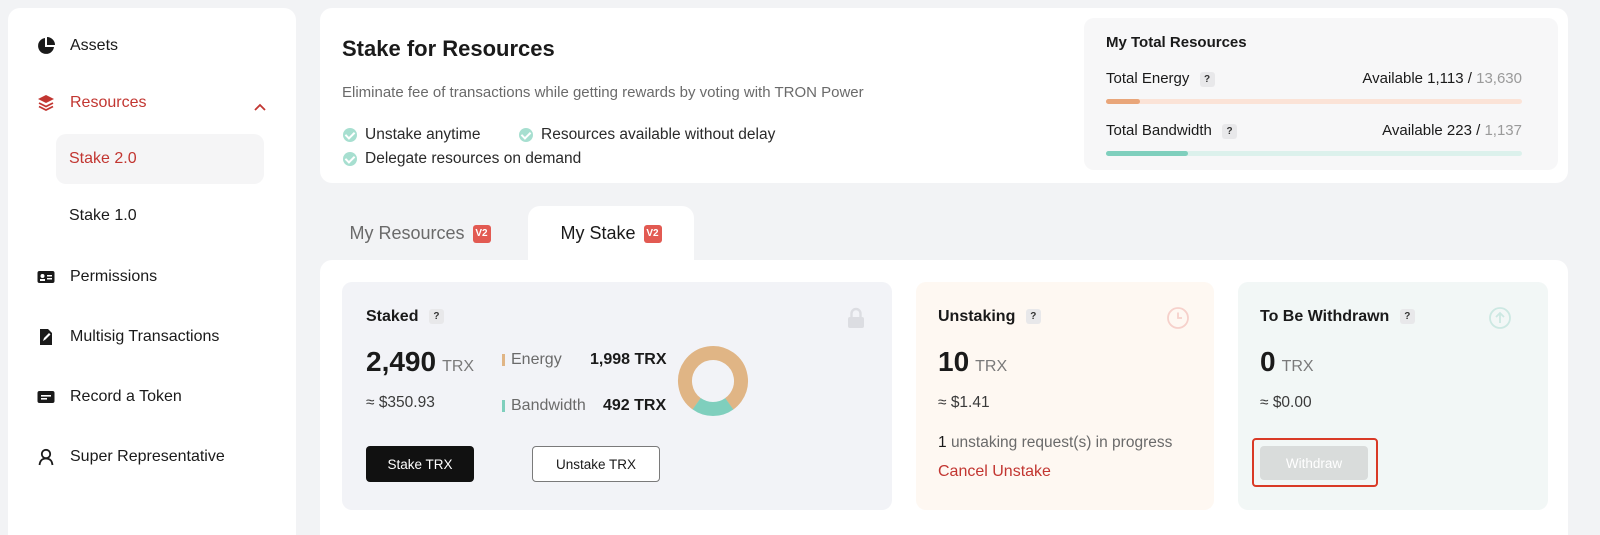 The width and height of the screenshot is (1600, 535). What do you see at coordinates (401, 361) in the screenshot?
I see `staked-amount-value: 2,490` at bounding box center [401, 361].